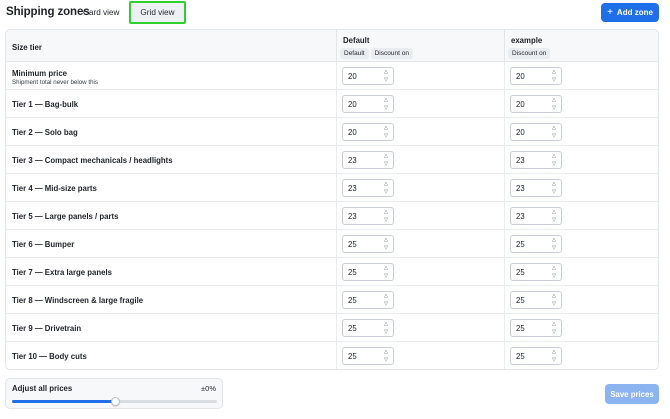 The width and height of the screenshot is (670, 419). Describe the element at coordinates (101, 12) in the screenshot. I see `card-view-tab: Card view` at that location.